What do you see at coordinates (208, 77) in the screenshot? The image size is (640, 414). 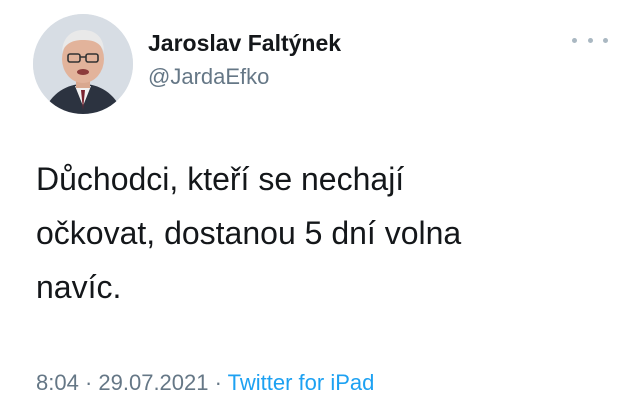 I see `author-handle: @JardaEfko` at bounding box center [208, 77].